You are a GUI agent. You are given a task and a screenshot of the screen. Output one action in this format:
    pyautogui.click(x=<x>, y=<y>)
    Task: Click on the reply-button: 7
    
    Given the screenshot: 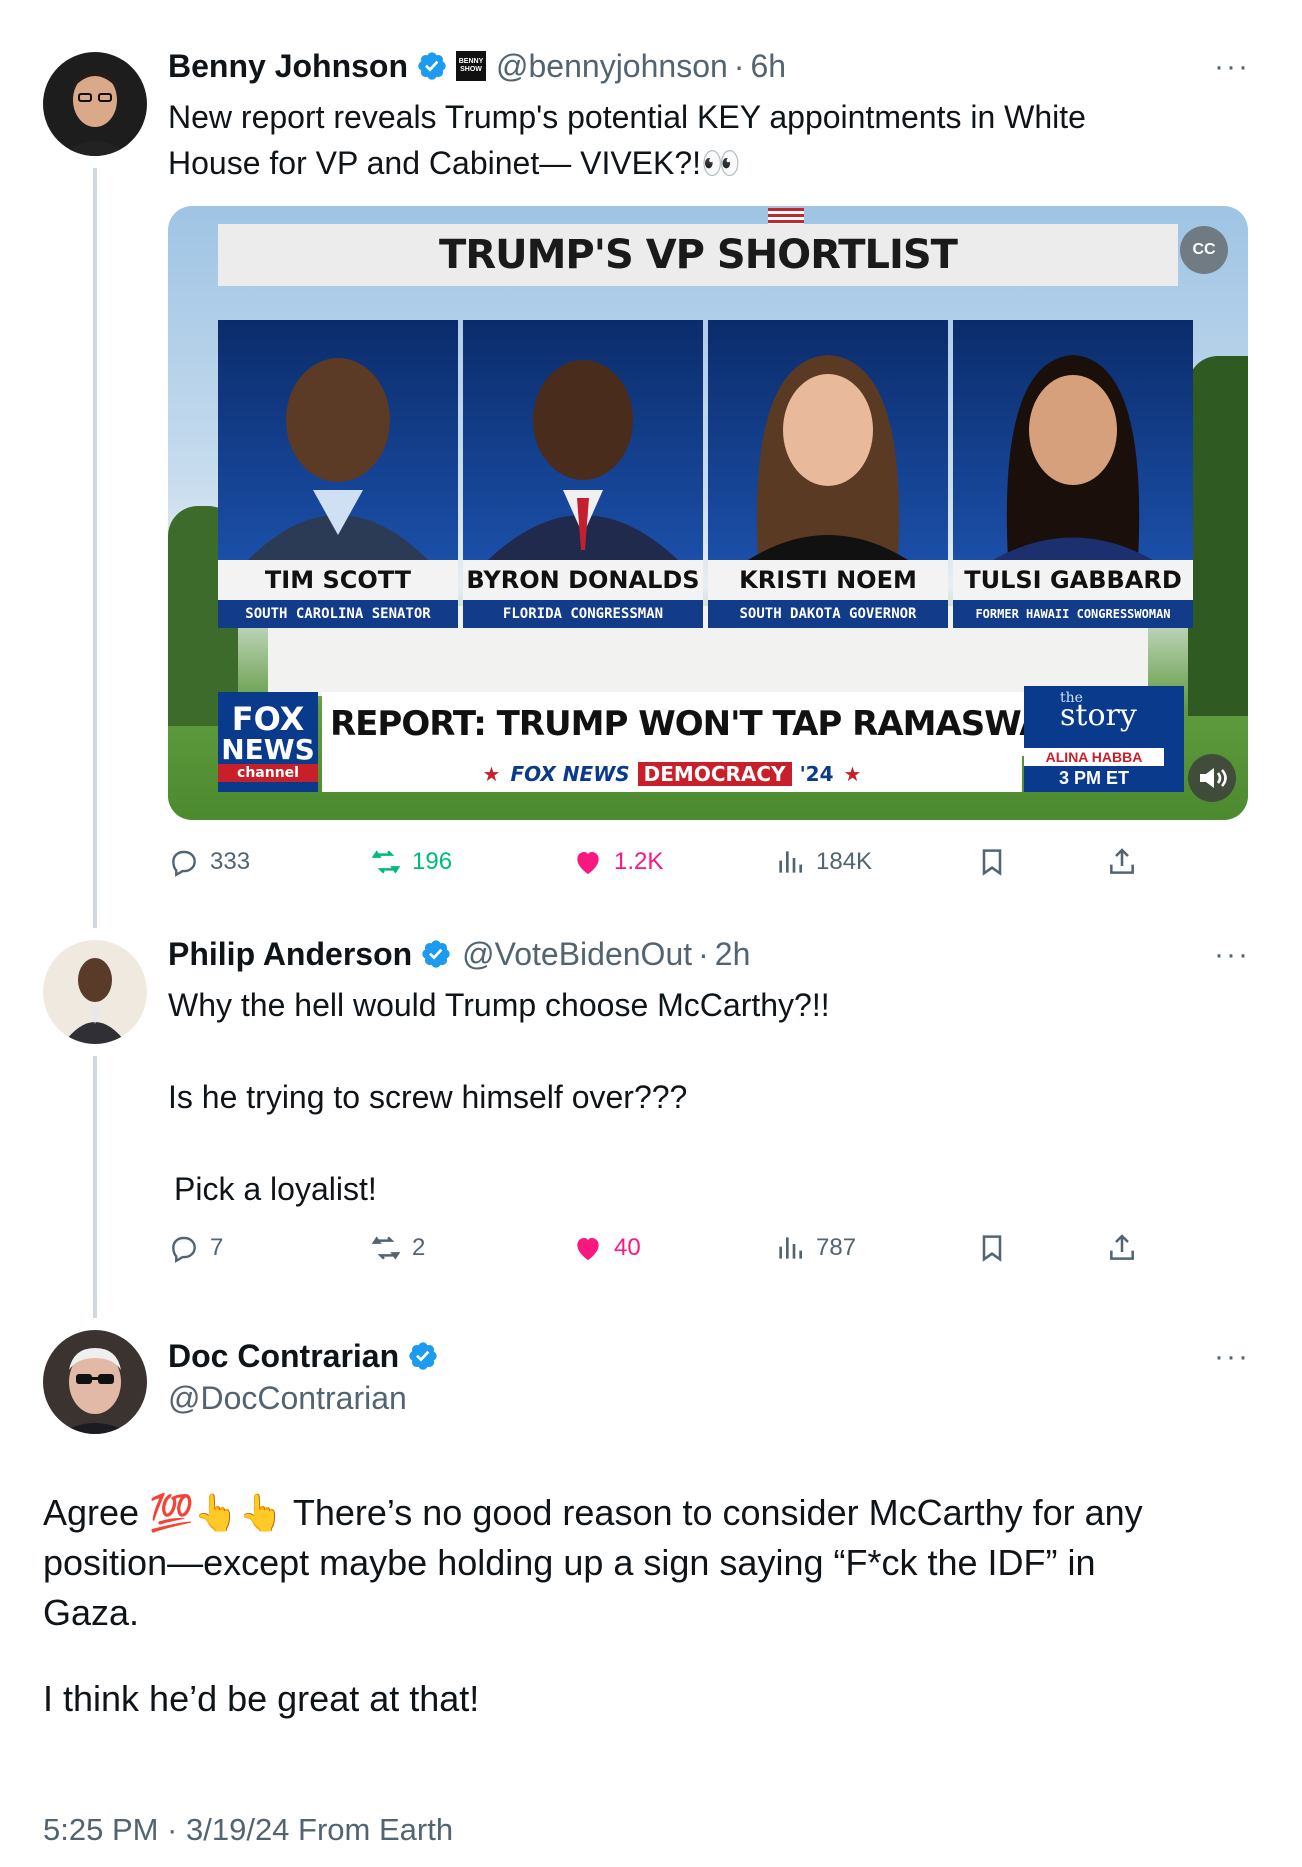 What is the action you would take?
    pyautogui.click(x=195, y=1248)
    